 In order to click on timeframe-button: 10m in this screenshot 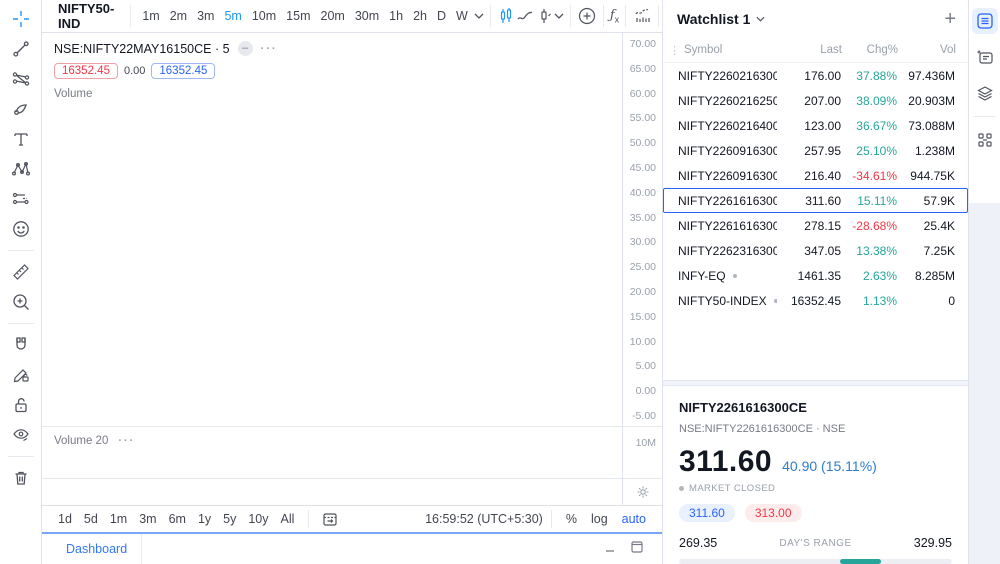, I will do `click(264, 16)`.